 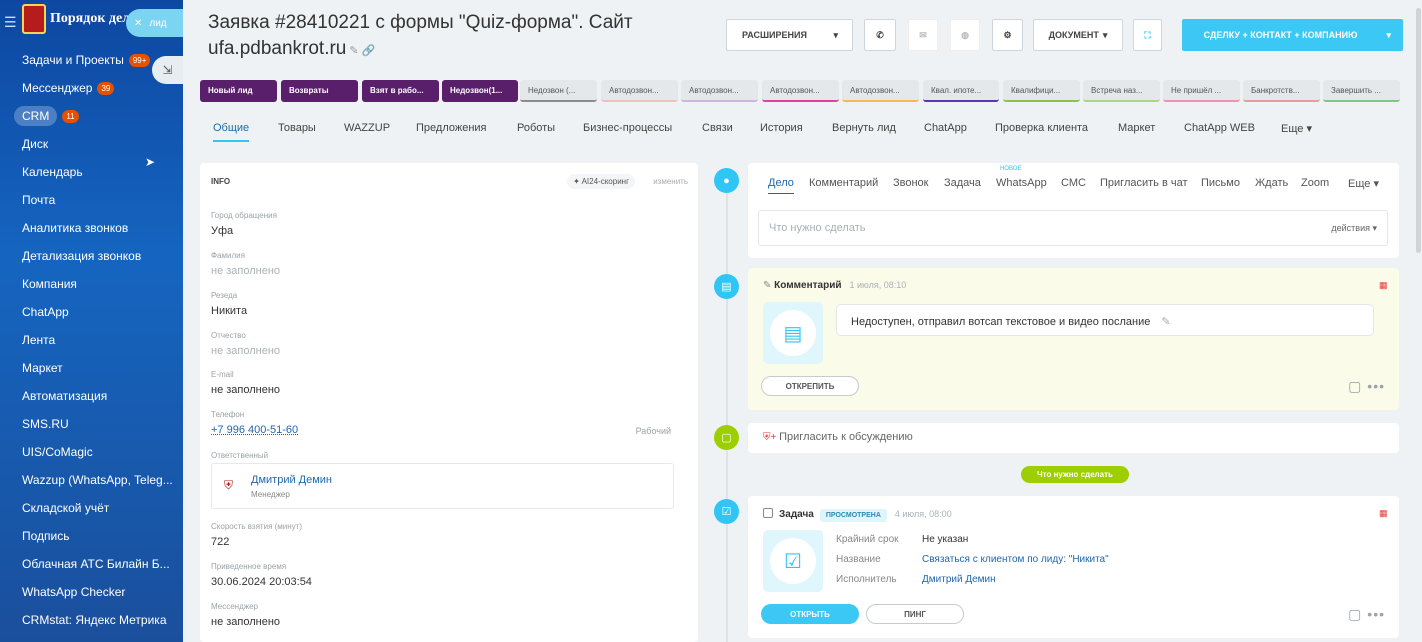 What do you see at coordinates (446, 304) in the screenshot?
I see `field-name: Резеда Никита` at bounding box center [446, 304].